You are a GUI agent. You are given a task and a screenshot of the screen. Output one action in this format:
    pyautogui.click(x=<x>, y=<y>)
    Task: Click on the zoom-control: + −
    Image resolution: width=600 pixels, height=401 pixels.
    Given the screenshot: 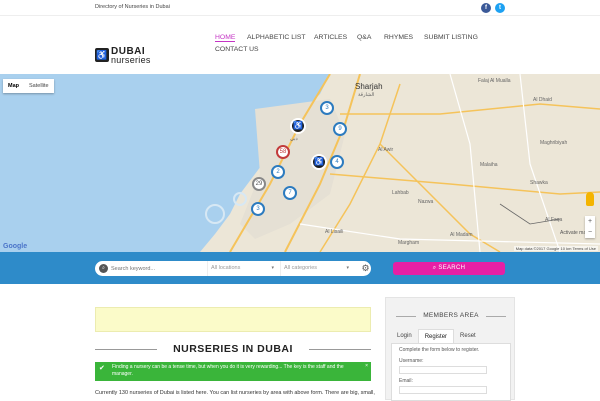 What is the action you would take?
    pyautogui.click(x=590, y=227)
    